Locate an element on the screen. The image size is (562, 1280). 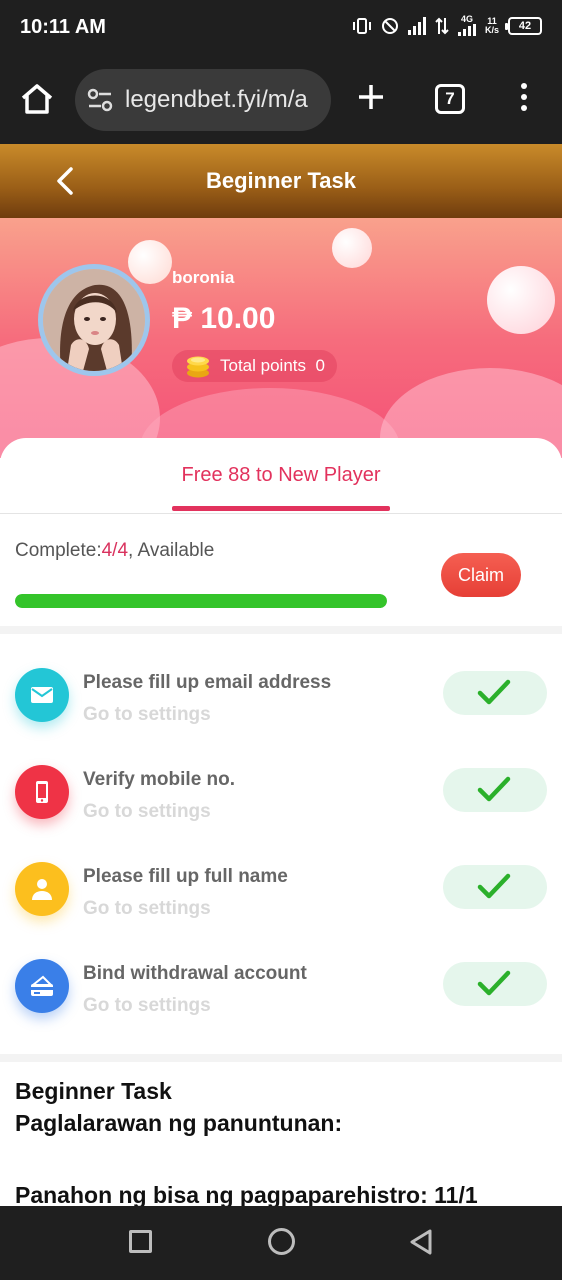
signal-icon is located at coordinates (416, 25).